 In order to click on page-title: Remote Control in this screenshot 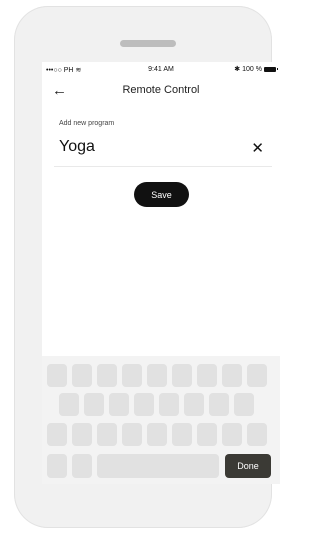, I will do `click(161, 90)`.